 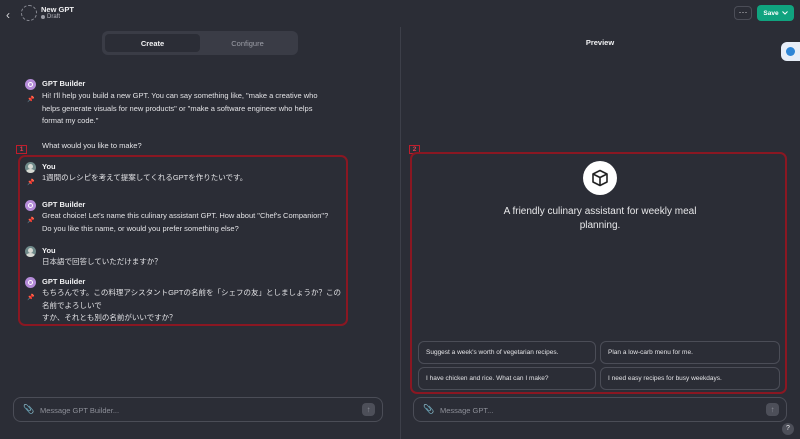 What do you see at coordinates (70, 120) in the screenshot?
I see `message-line: format my code."` at bounding box center [70, 120].